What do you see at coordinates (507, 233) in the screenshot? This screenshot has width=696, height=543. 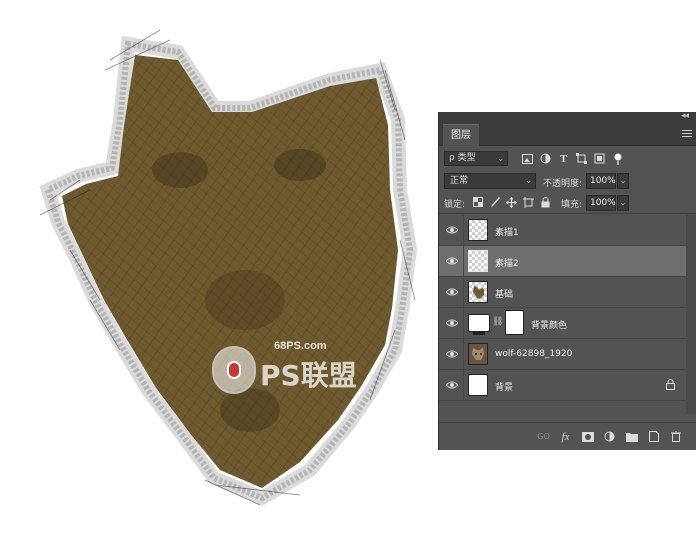 I see `layer-name: 素描1` at bounding box center [507, 233].